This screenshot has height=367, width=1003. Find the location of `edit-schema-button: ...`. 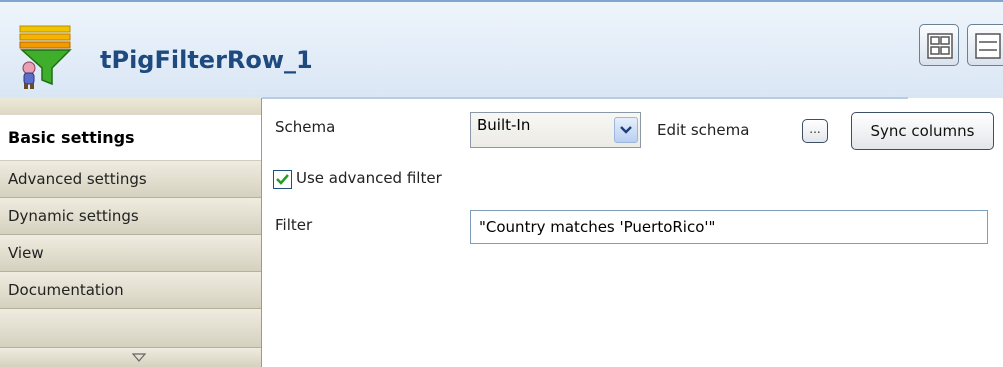

edit-schema-button: ... is located at coordinates (815, 131).